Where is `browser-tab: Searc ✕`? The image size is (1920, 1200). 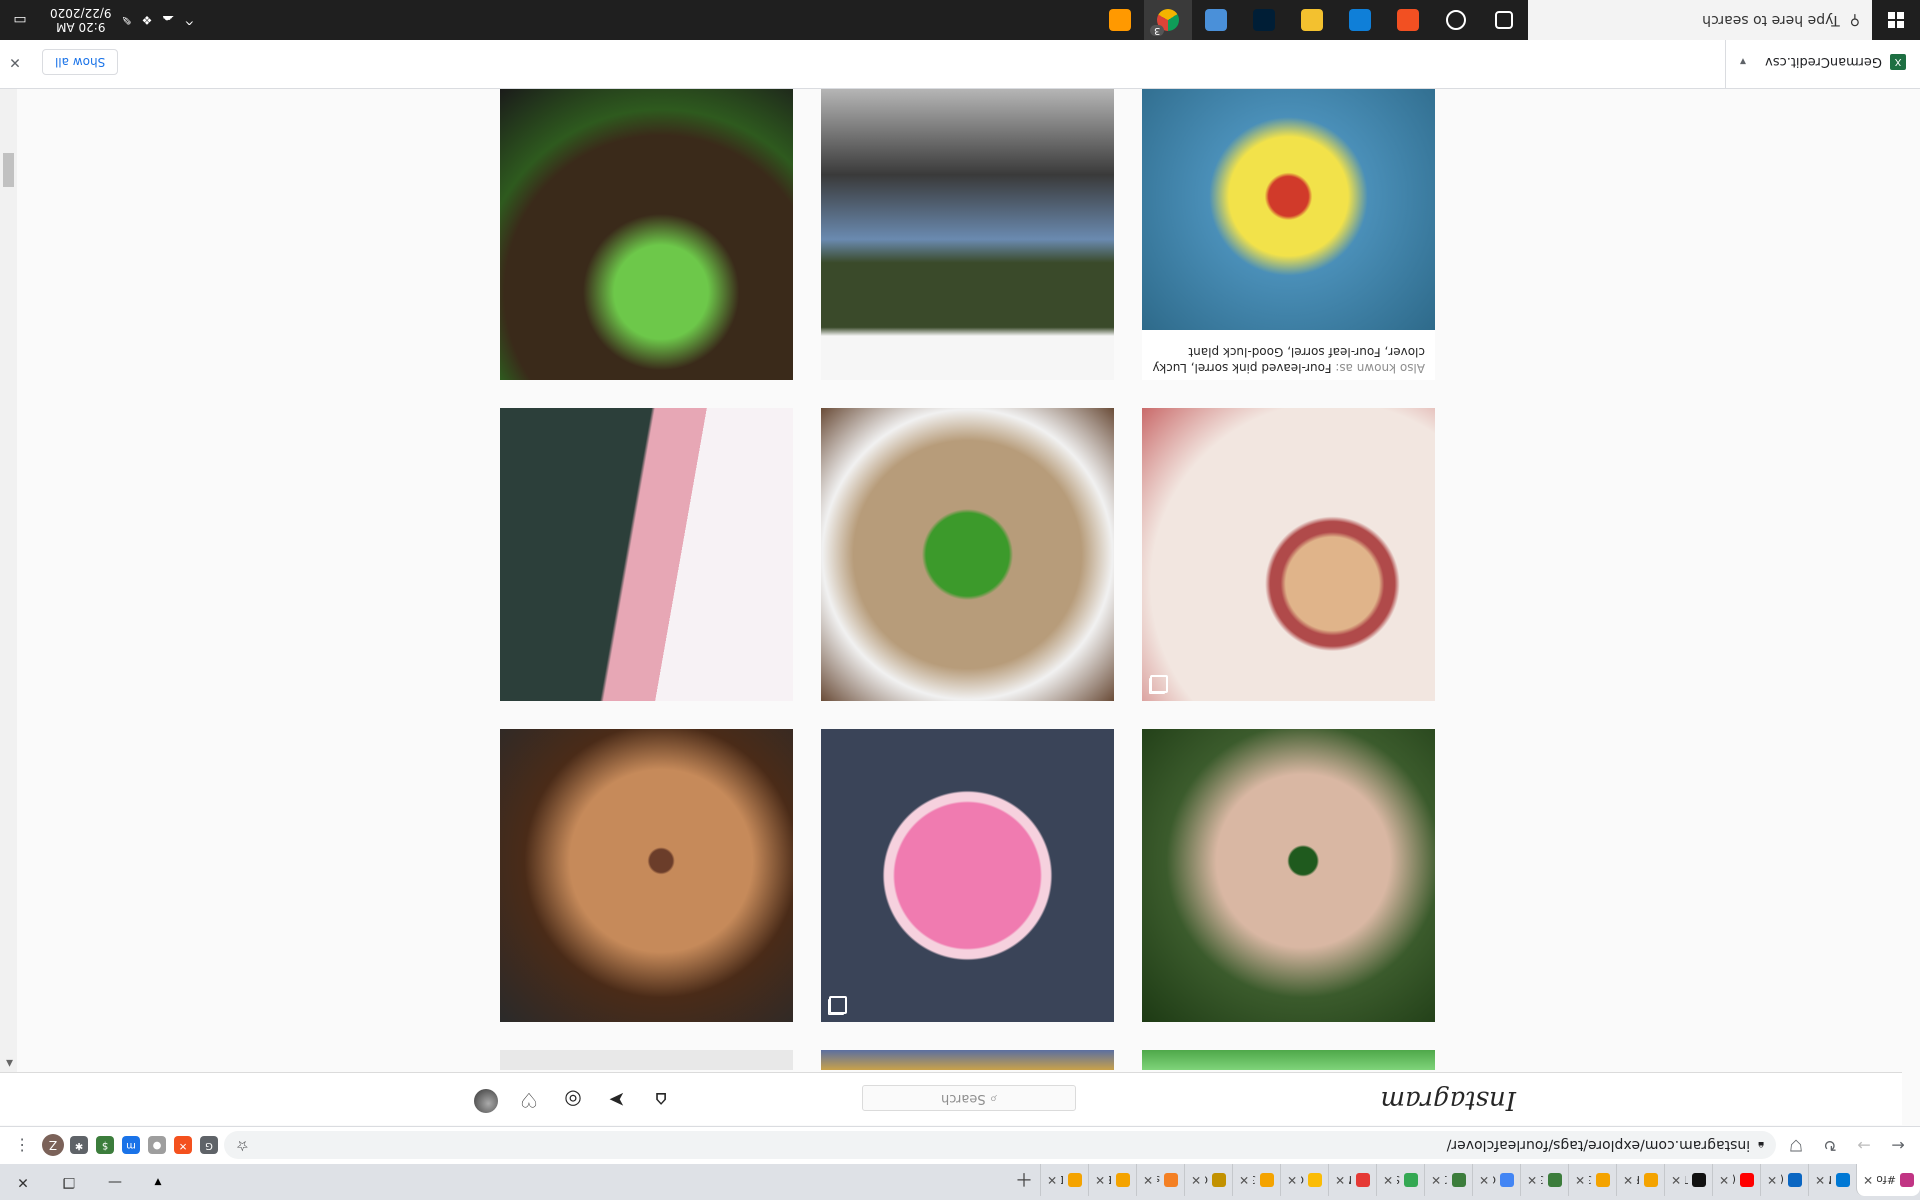 browser-tab: Searc ✕ is located at coordinates (1400, 1180).